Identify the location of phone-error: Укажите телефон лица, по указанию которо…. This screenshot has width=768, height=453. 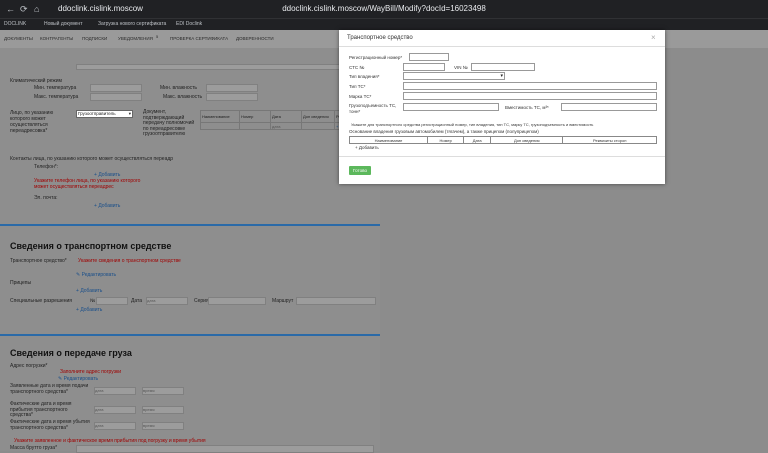
(87, 184).